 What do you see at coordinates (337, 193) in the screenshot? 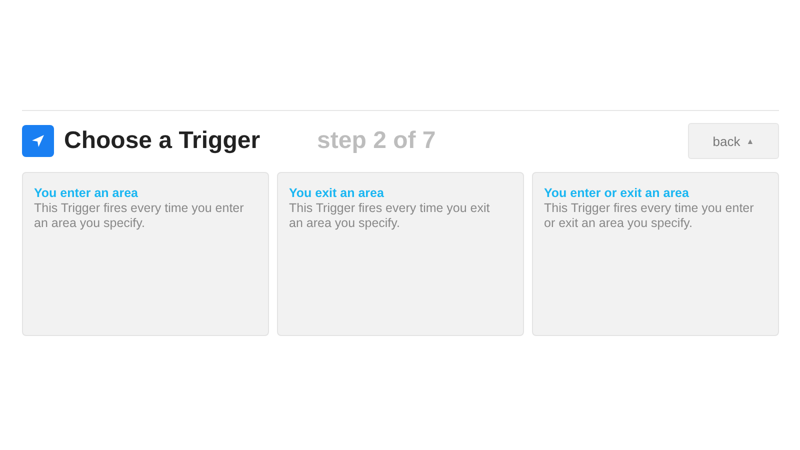
I see `trigger-title: You exit an area` at bounding box center [337, 193].